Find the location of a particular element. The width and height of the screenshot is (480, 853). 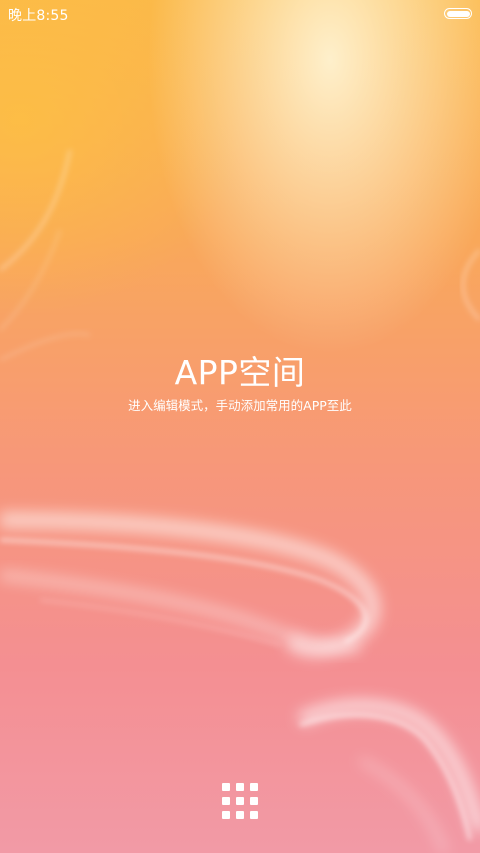

status-time: 晚上8:55 is located at coordinates (38, 16).